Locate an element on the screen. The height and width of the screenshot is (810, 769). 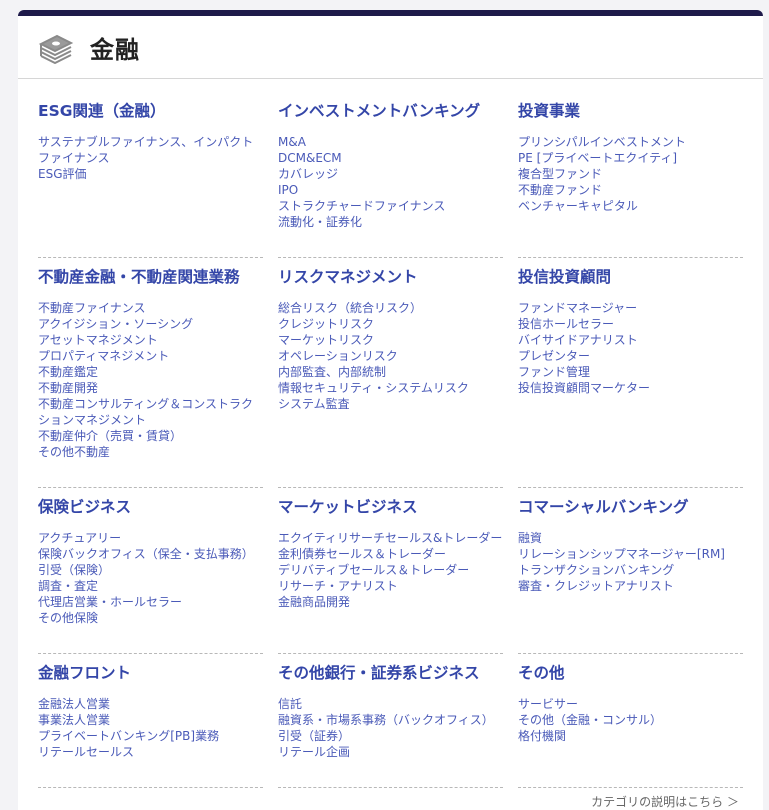
category-item-list: 信託 融資系・市場系事務（バックオフィス） 引受（証券） リテール企画 is located at coordinates (390, 728).